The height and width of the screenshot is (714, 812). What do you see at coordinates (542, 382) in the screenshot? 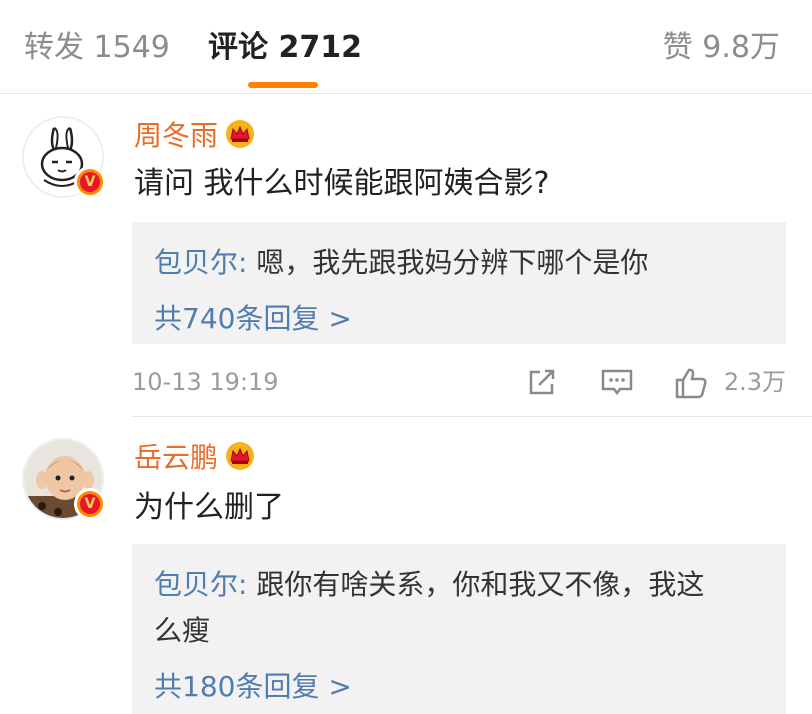
I see `share-icon` at bounding box center [542, 382].